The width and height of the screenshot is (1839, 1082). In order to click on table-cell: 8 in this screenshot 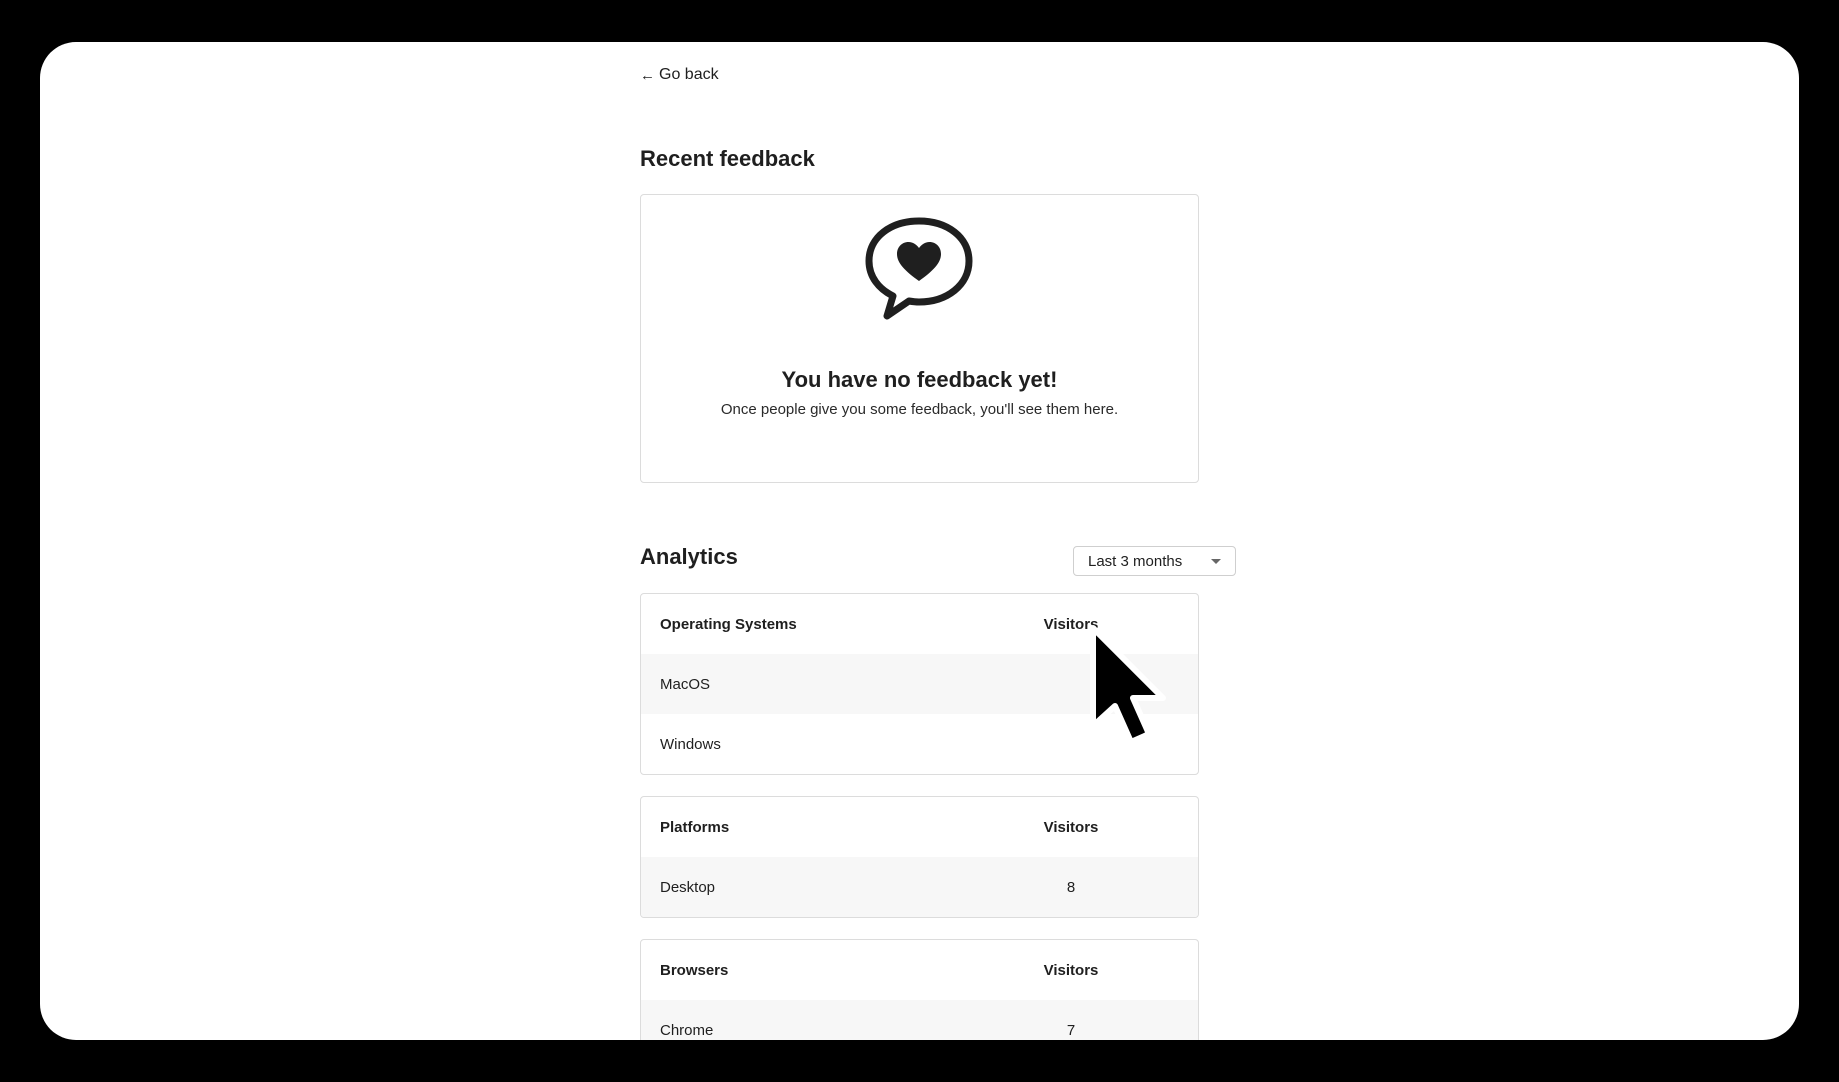, I will do `click(1071, 887)`.